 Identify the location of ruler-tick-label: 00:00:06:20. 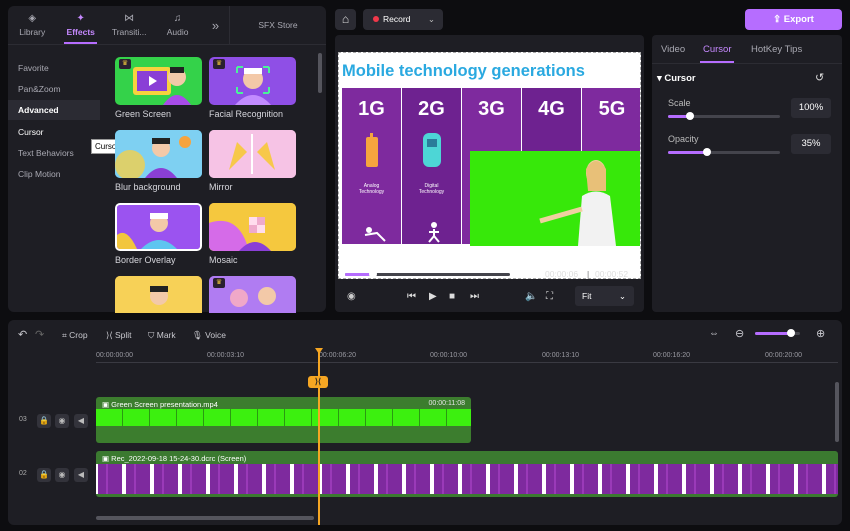
(337, 355).